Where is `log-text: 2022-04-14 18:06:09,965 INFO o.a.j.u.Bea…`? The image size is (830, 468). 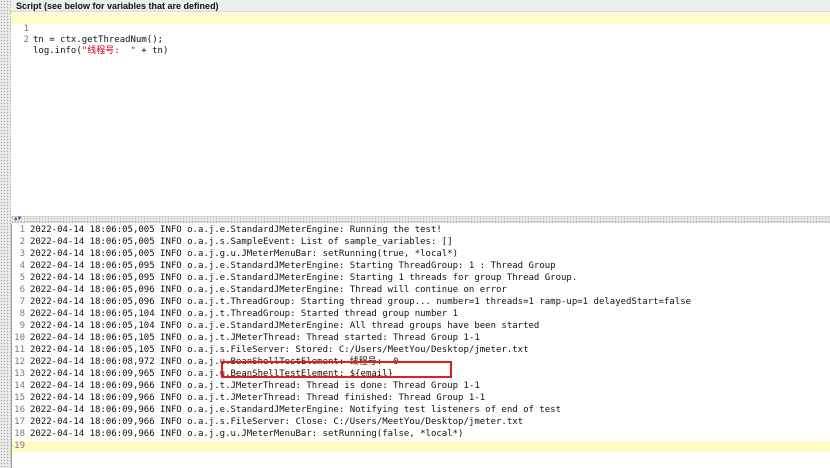 log-text: 2022-04-14 18:06:09,965 INFO o.a.j.u.Bea… is located at coordinates (212, 374).